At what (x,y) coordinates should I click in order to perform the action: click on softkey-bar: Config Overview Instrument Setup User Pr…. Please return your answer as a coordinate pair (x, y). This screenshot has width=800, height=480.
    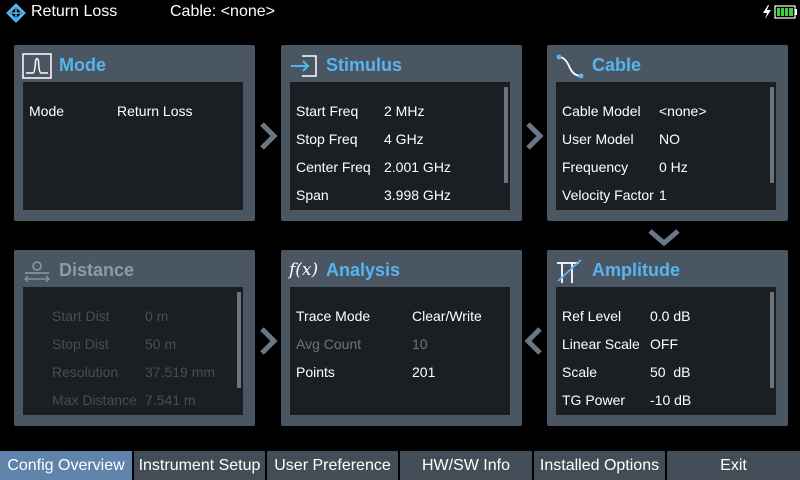
    Looking at the image, I should click on (400, 465).